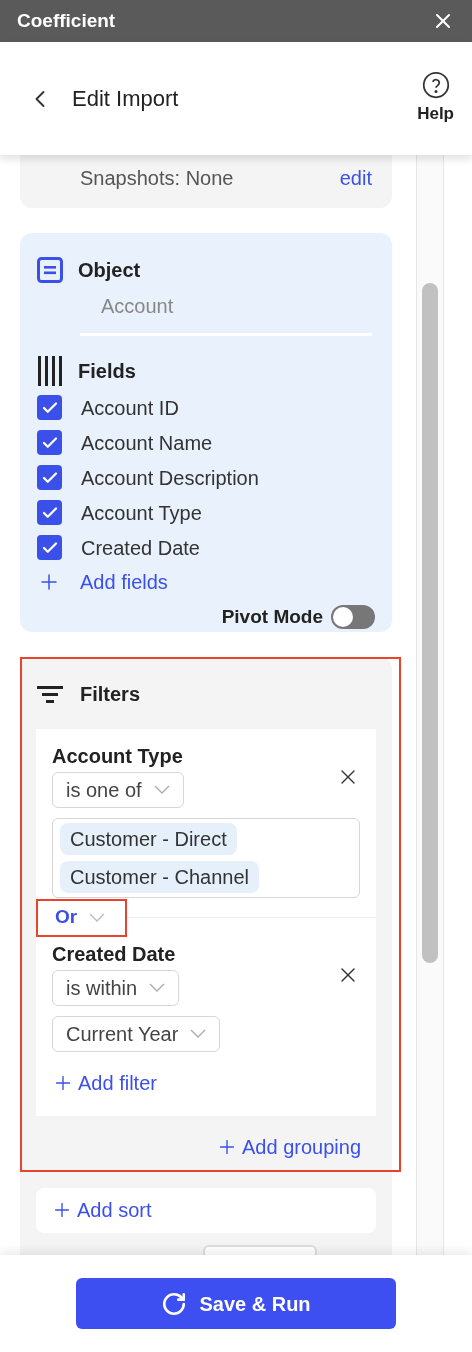  I want to click on pivot-mode-toggle, so click(353, 617).